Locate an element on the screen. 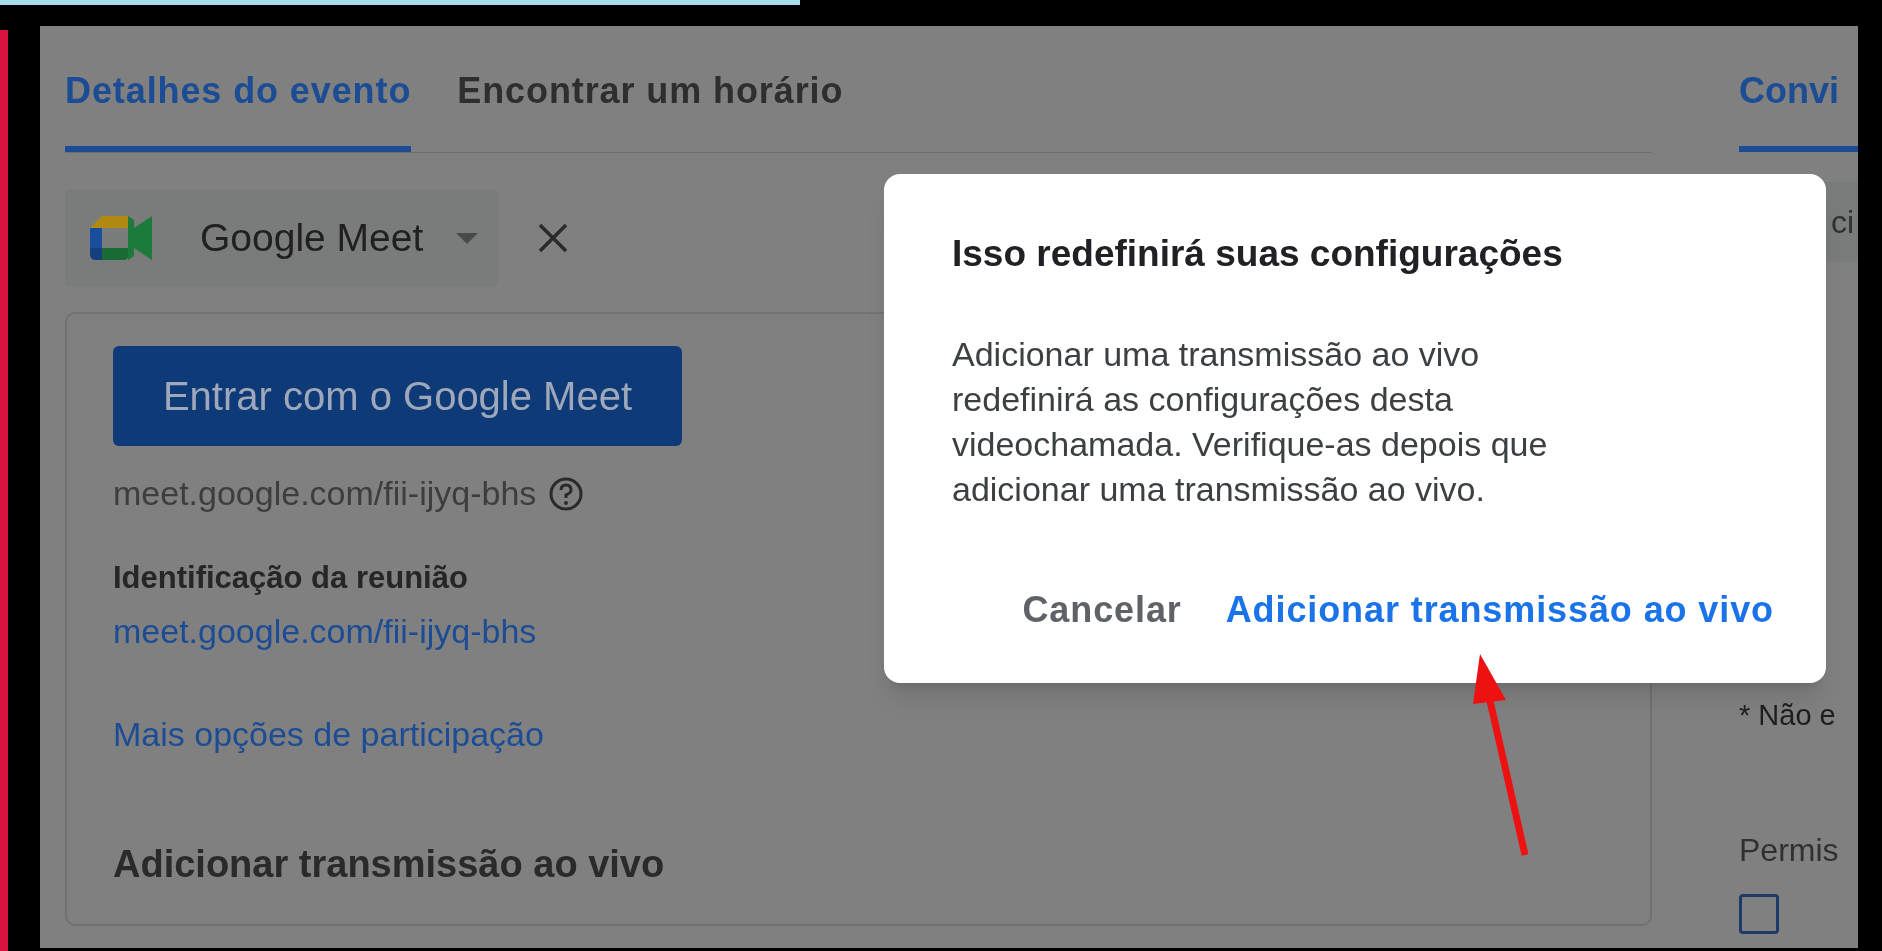 Image resolution: width=1882 pixels, height=951 pixels. tab: Encontrar um horário is located at coordinates (650, 108).